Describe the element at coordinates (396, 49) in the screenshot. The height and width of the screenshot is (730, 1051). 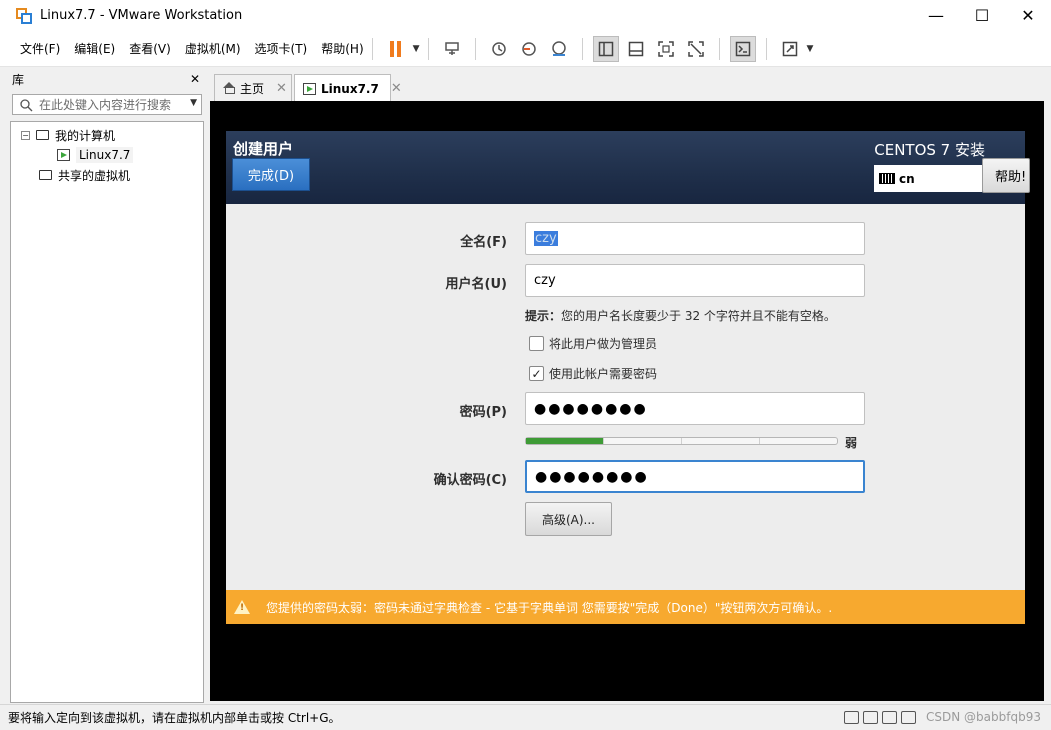
I see `pause-vm-button` at that location.